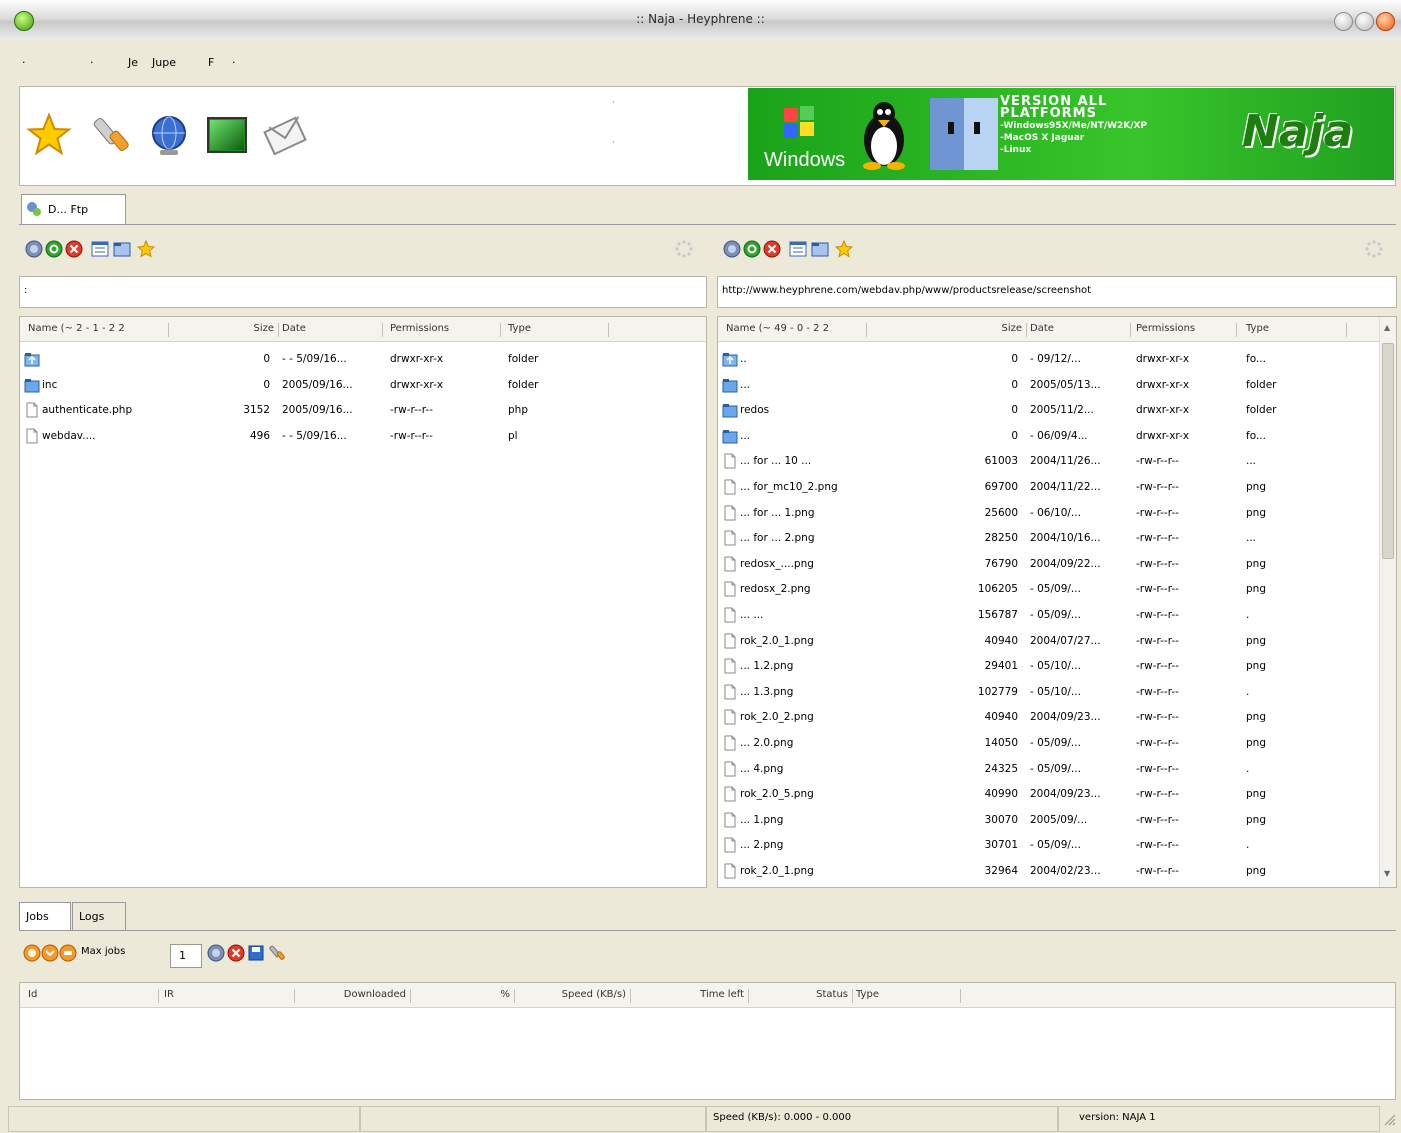  Describe the element at coordinates (794, 330) in the screenshot. I see `column-header-name: Name (~ 49 - 0 - 2 2` at that location.